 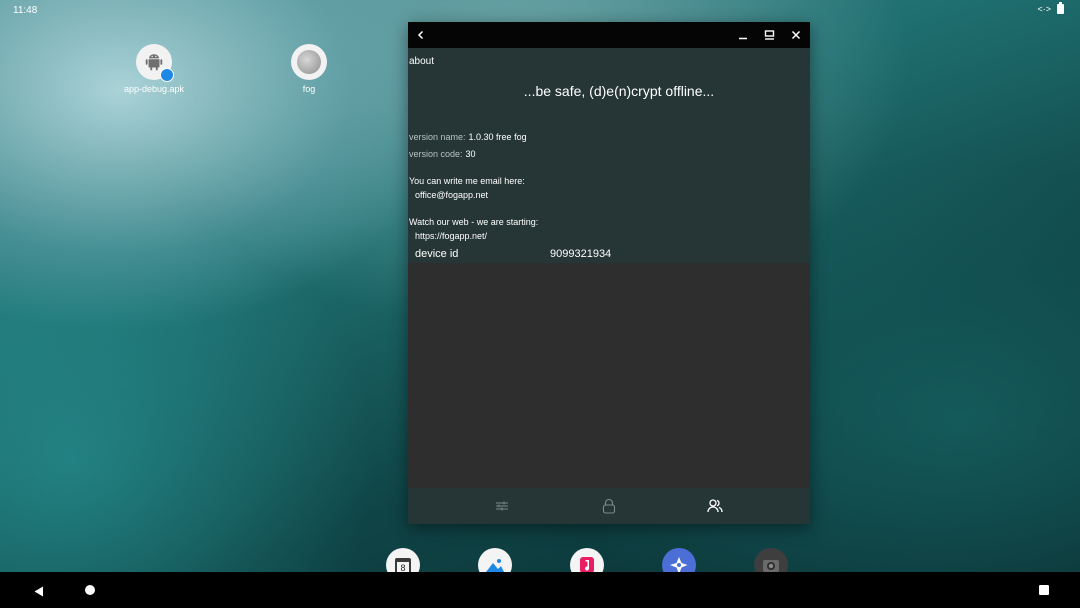 What do you see at coordinates (1044, 9) in the screenshot?
I see `sync-icon: <·>` at bounding box center [1044, 9].